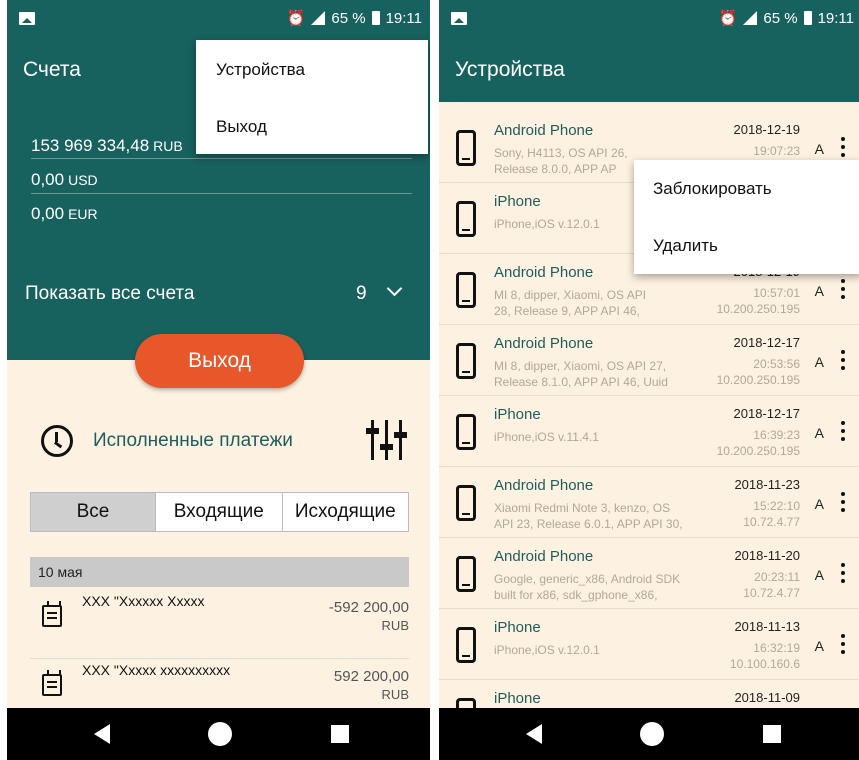 This screenshot has width=859, height=760. Describe the element at coordinates (219, 361) in the screenshot. I see `exit-button: Выход` at that location.